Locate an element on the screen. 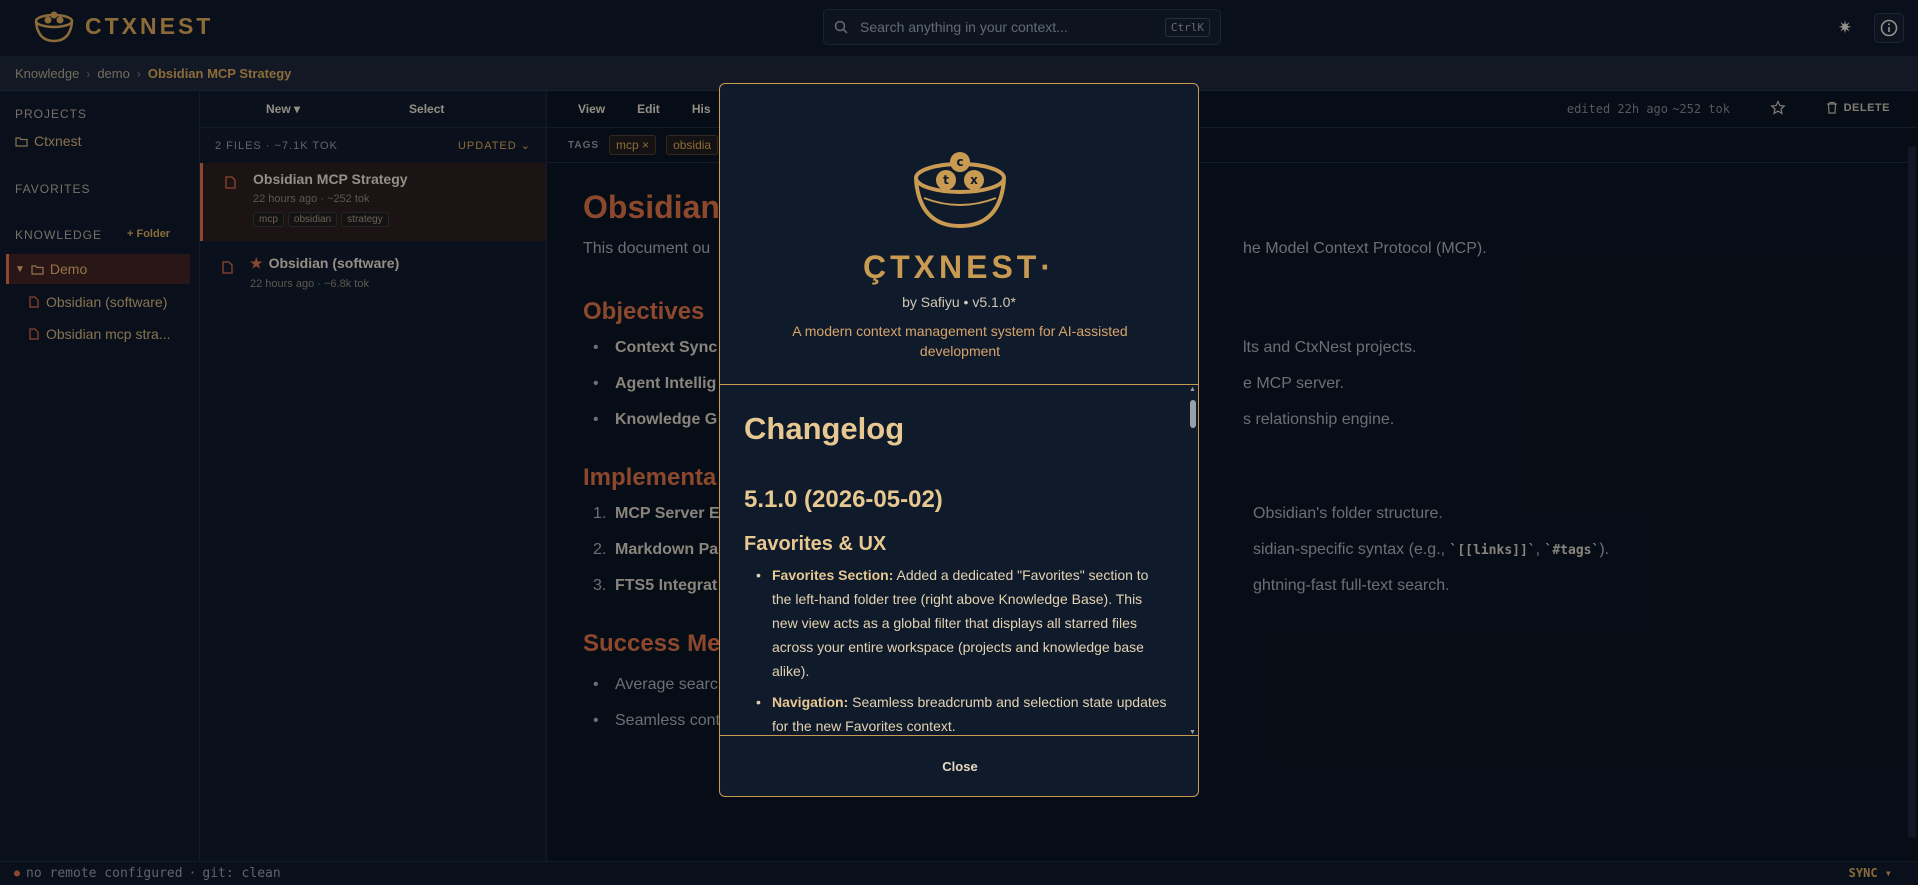  close-button: Close is located at coordinates (959, 766).